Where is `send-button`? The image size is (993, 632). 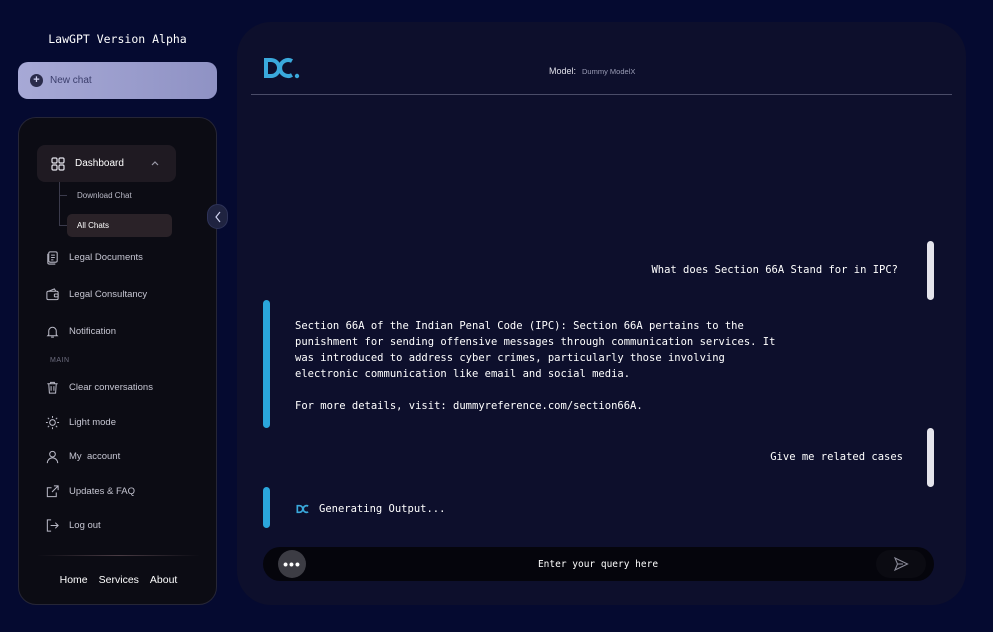
send-button is located at coordinates (901, 564).